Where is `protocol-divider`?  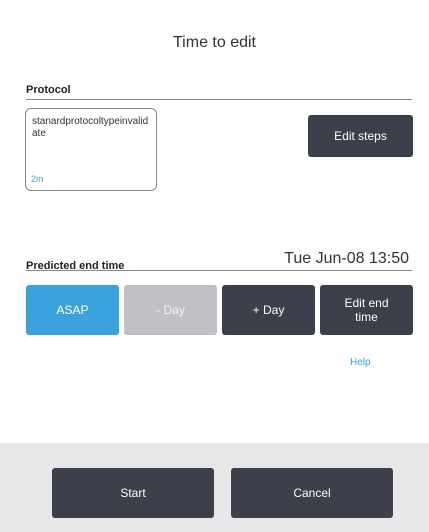
protocol-divider is located at coordinates (219, 99).